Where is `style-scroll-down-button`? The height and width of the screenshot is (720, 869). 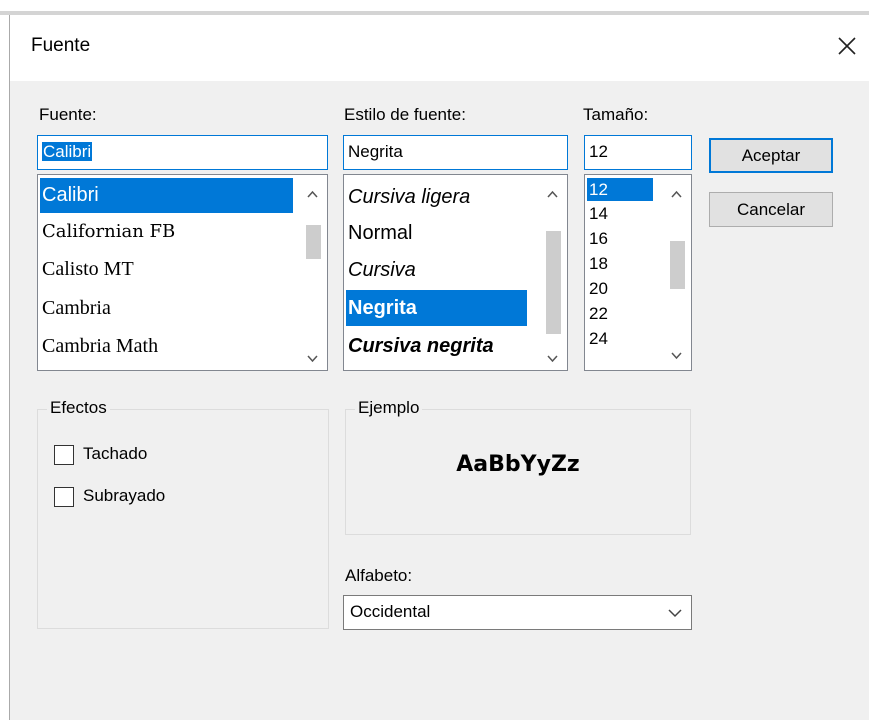 style-scroll-down-button is located at coordinates (552, 358).